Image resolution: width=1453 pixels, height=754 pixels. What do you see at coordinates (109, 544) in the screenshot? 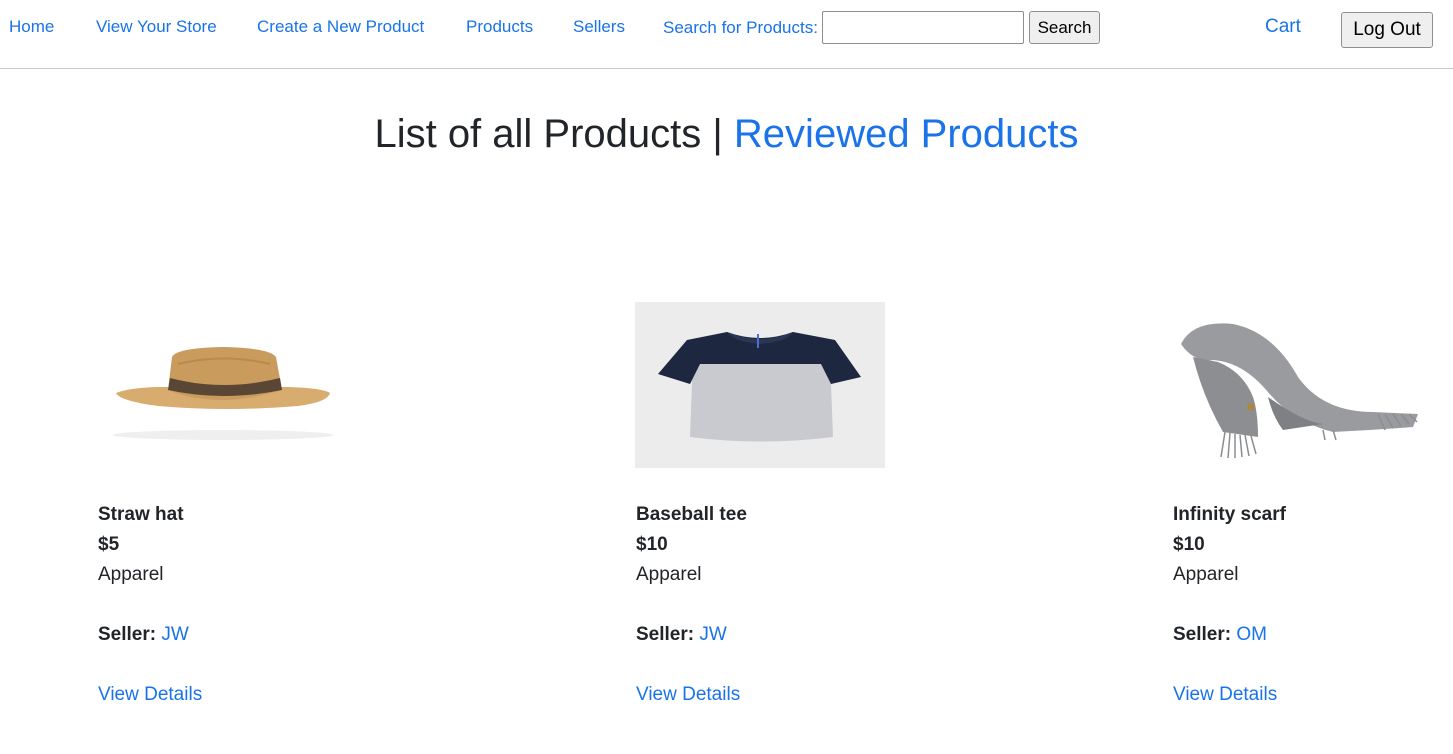
I see `product-price: $5` at bounding box center [109, 544].